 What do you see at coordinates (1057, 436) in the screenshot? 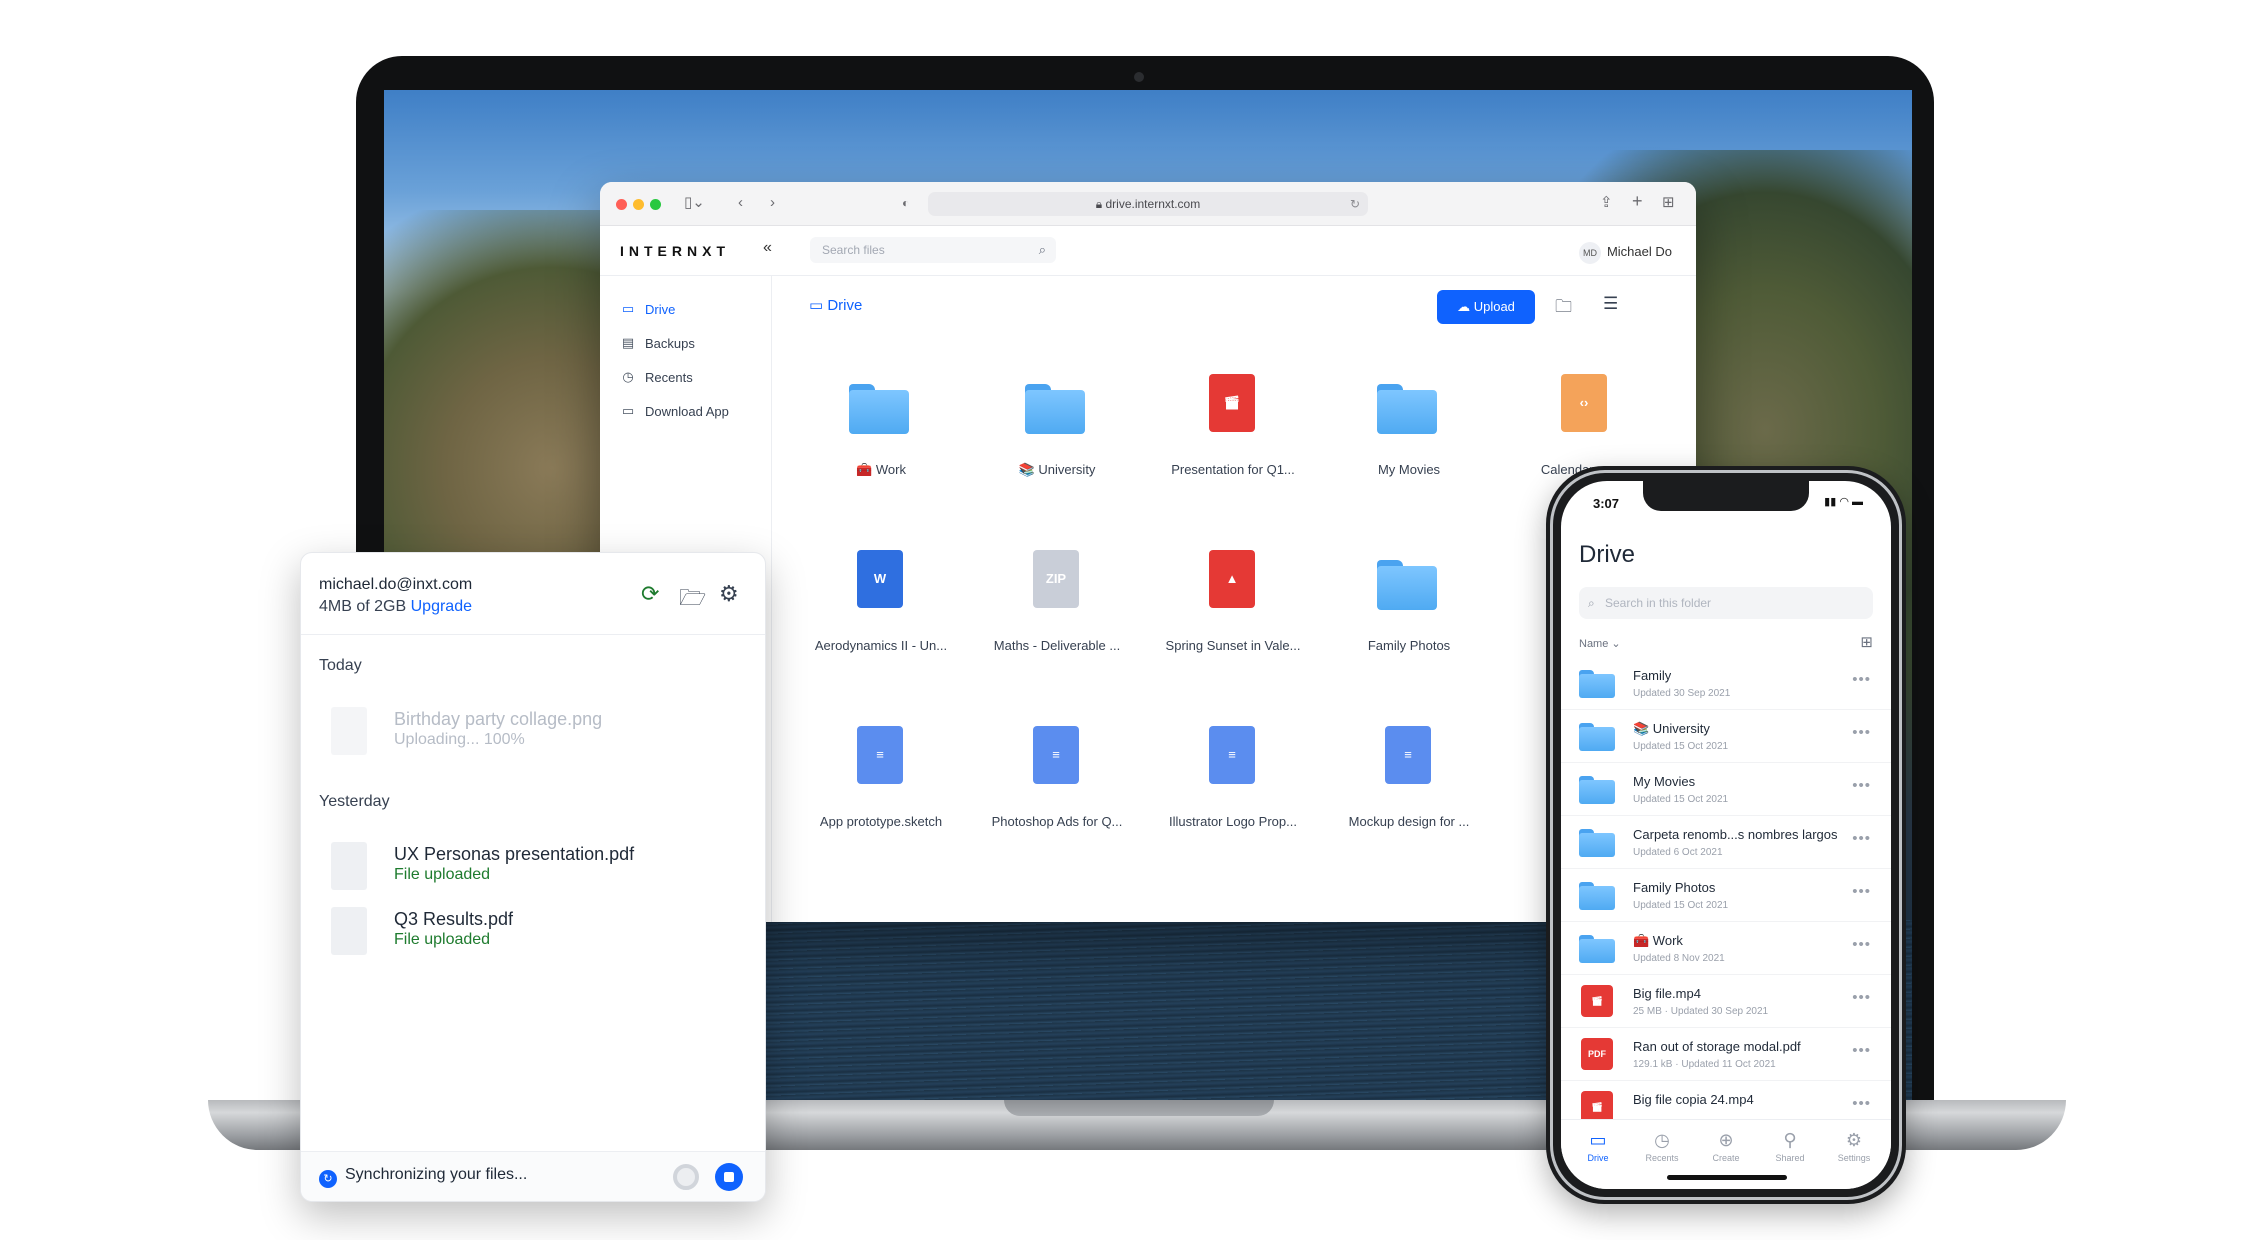
I see `file-item: 📚 University` at bounding box center [1057, 436].